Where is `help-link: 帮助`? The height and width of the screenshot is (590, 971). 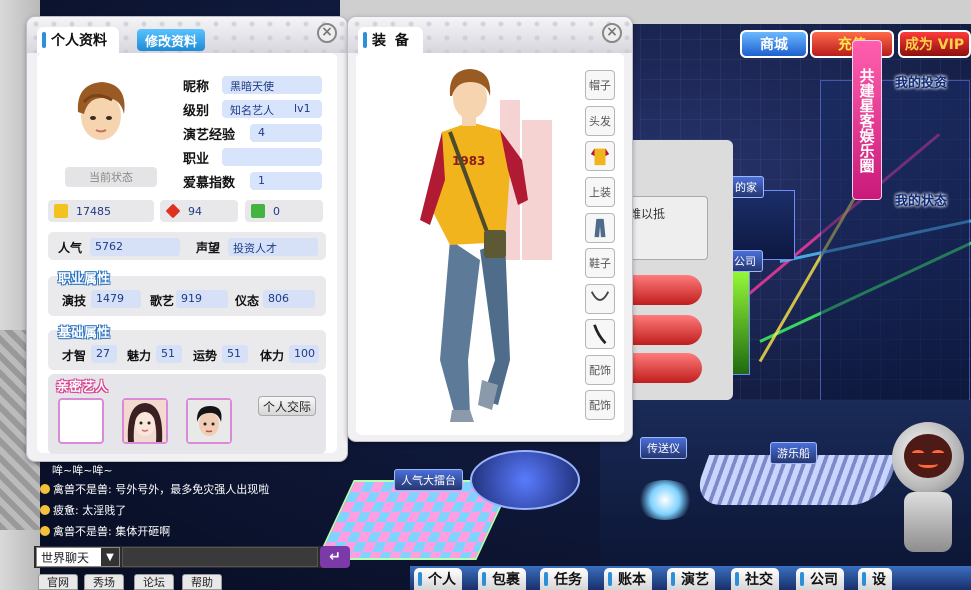
help-link: 帮助 is located at coordinates (202, 582).